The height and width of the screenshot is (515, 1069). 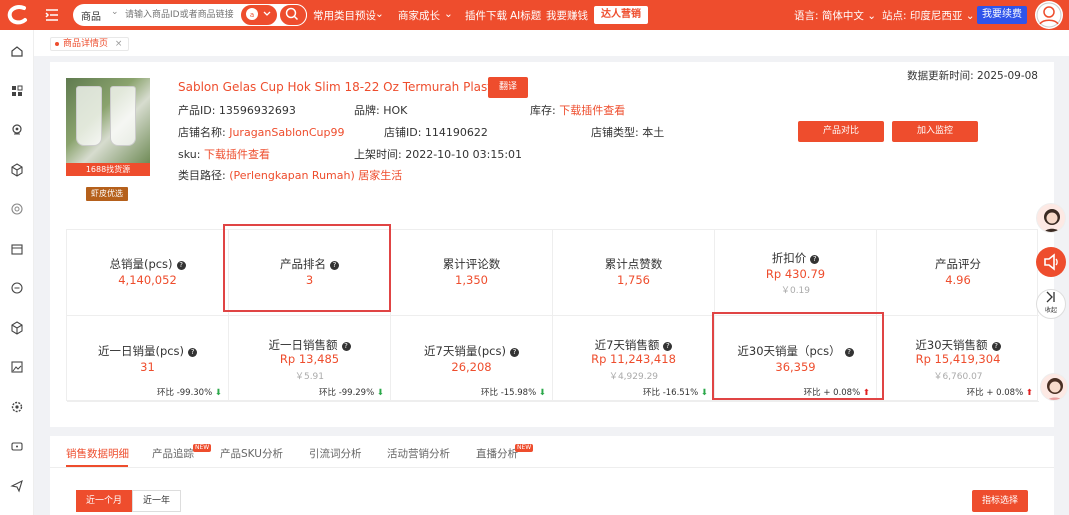 I want to click on ticket-icon, so click(x=17, y=446).